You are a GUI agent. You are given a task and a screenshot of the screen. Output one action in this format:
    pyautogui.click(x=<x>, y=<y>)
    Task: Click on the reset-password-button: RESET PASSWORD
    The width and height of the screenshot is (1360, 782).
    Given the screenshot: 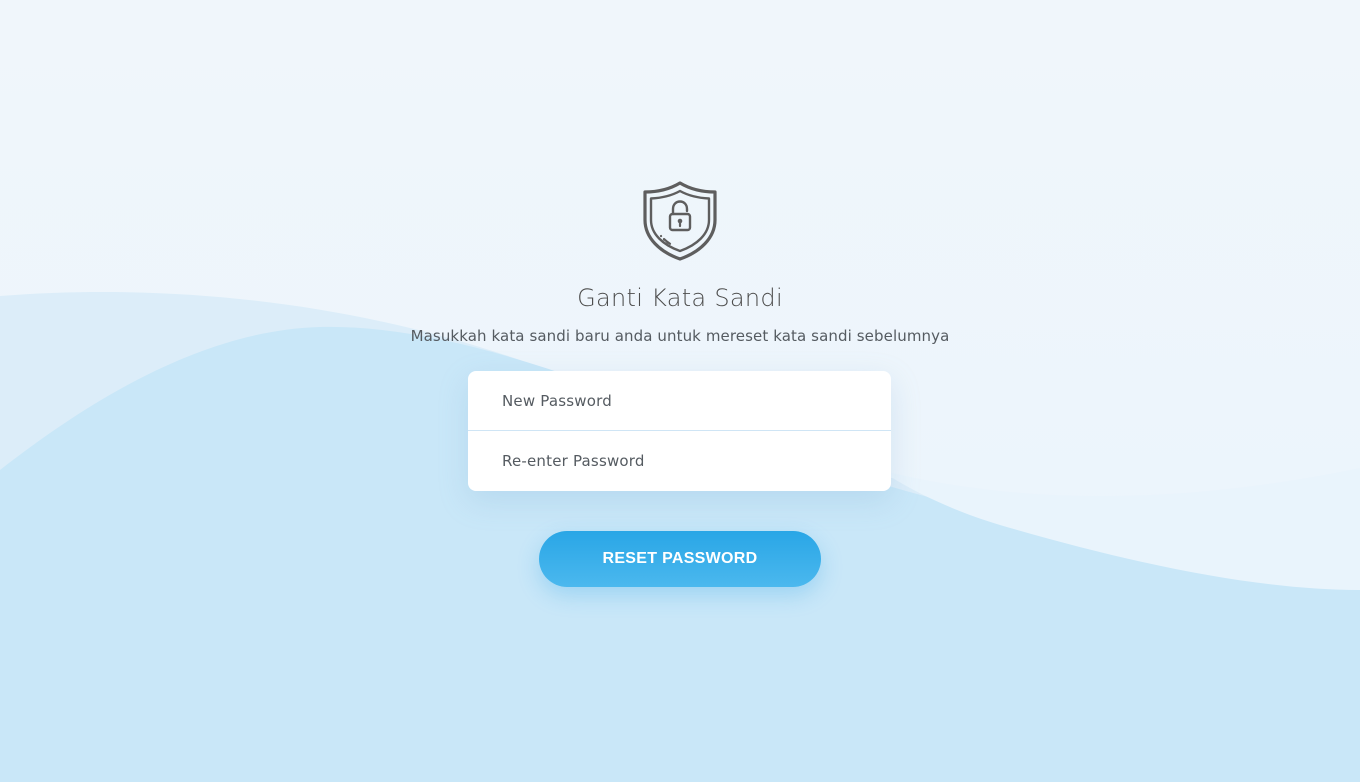 What is the action you would take?
    pyautogui.click(x=680, y=559)
    